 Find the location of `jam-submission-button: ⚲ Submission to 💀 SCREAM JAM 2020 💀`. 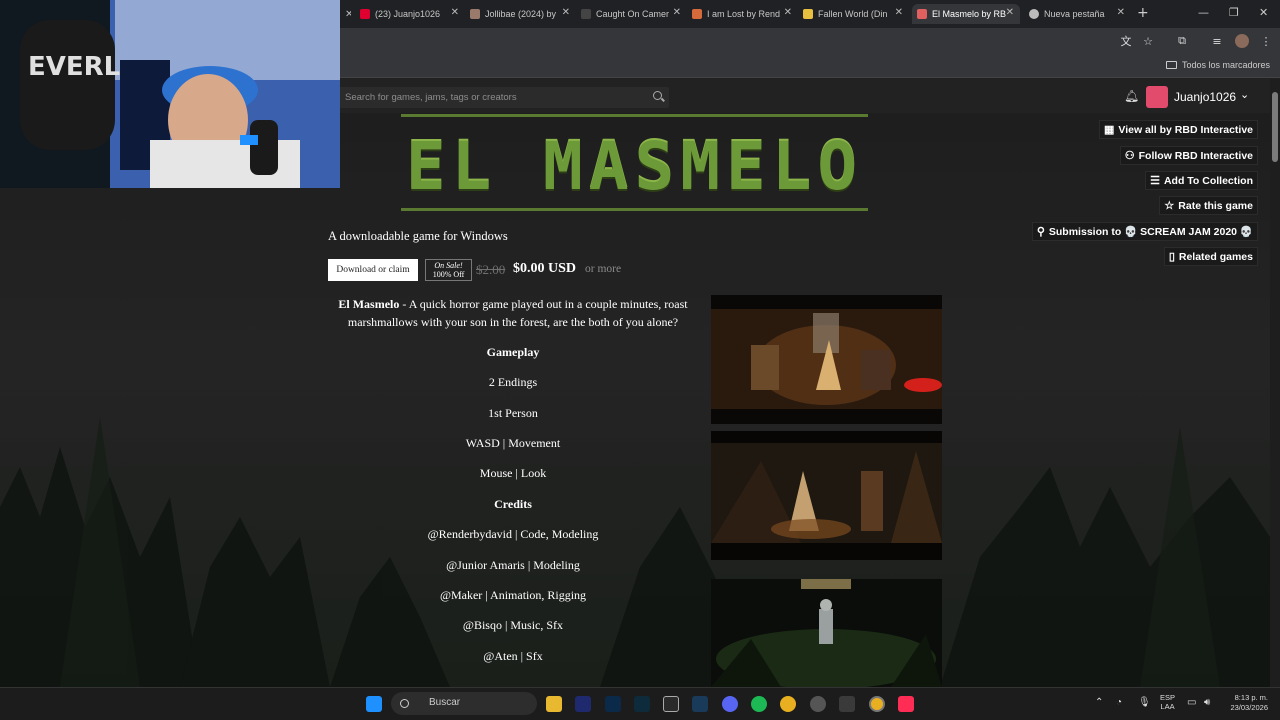

jam-submission-button: ⚲ Submission to 💀 SCREAM JAM 2020 💀 is located at coordinates (1144, 231).